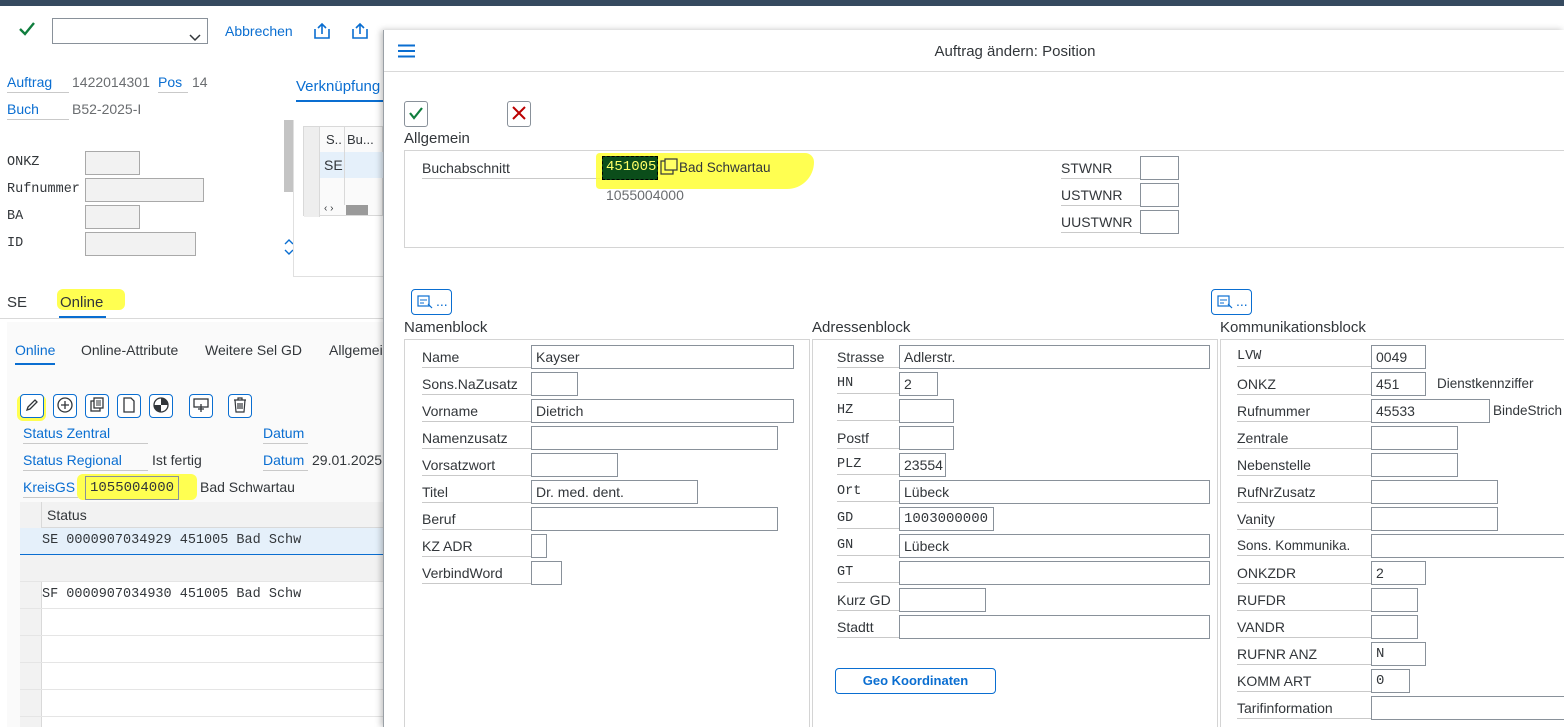  Describe the element at coordinates (446, 327) in the screenshot. I see `namenblock-heading: Namenblock` at that location.